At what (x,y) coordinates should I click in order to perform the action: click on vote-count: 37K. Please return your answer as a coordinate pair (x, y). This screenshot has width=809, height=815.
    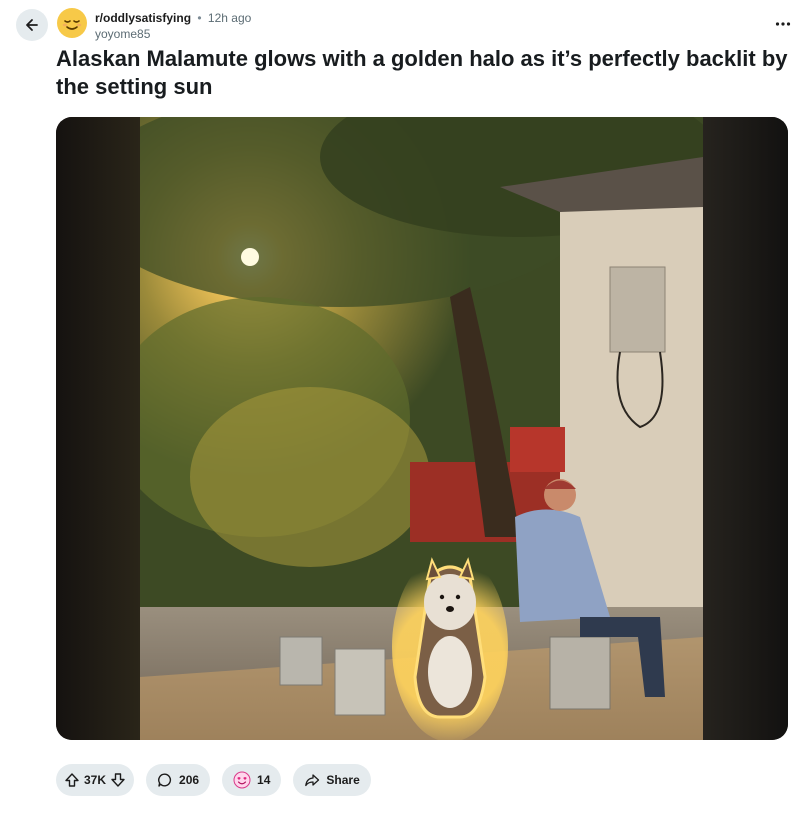
    Looking at the image, I should click on (95, 780).